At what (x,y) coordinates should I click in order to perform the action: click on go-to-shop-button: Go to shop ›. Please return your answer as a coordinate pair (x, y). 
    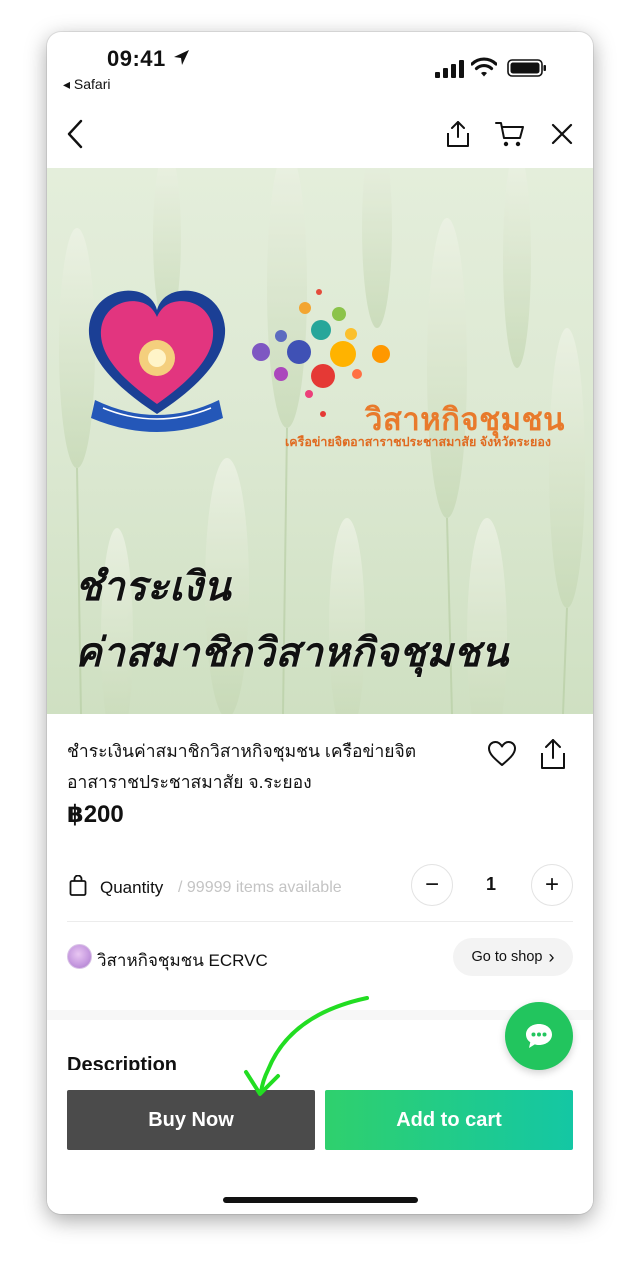
    Looking at the image, I should click on (513, 957).